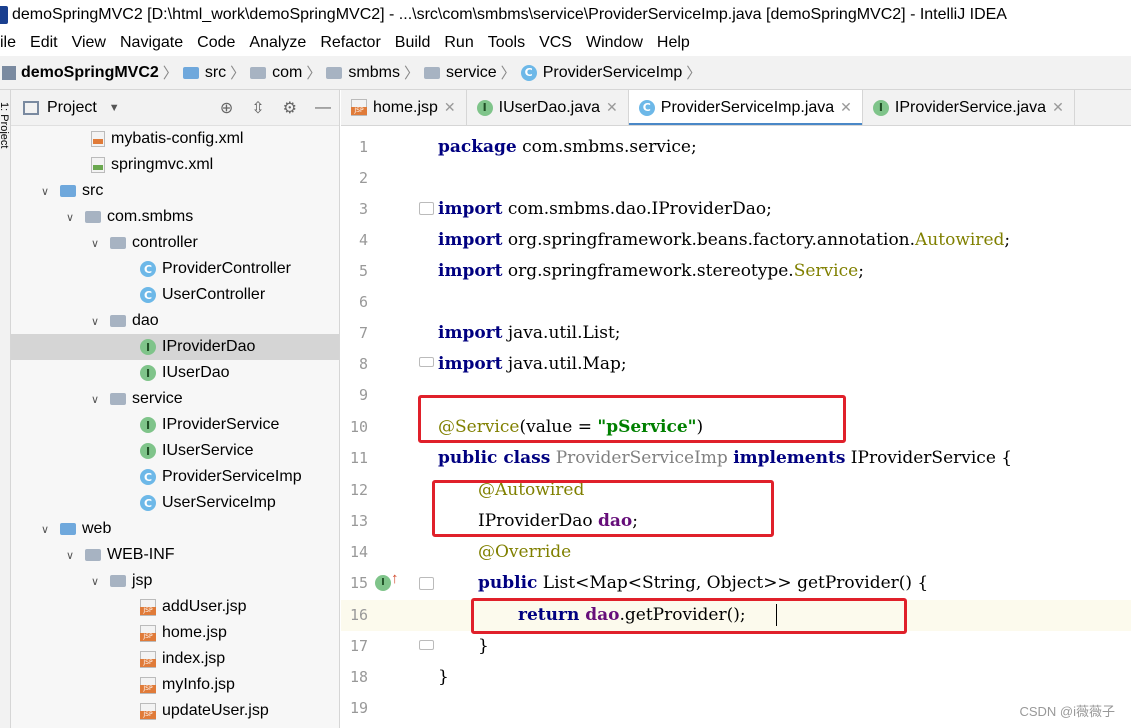  I want to click on tree-item-web: ∨ web, so click(175, 529).